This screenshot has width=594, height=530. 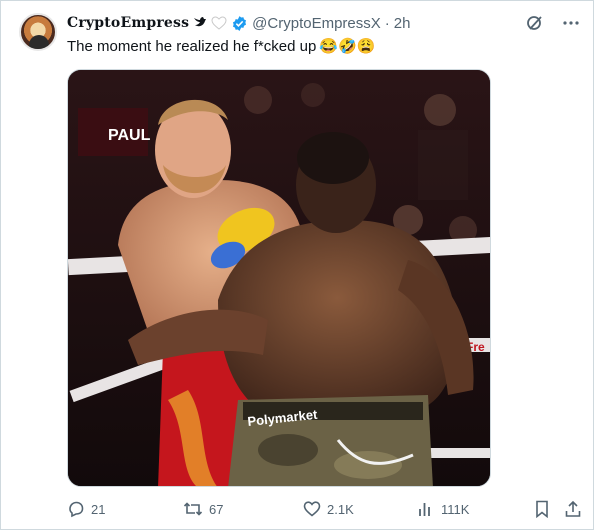 What do you see at coordinates (553, 24) in the screenshot?
I see `top-actions` at bounding box center [553, 24].